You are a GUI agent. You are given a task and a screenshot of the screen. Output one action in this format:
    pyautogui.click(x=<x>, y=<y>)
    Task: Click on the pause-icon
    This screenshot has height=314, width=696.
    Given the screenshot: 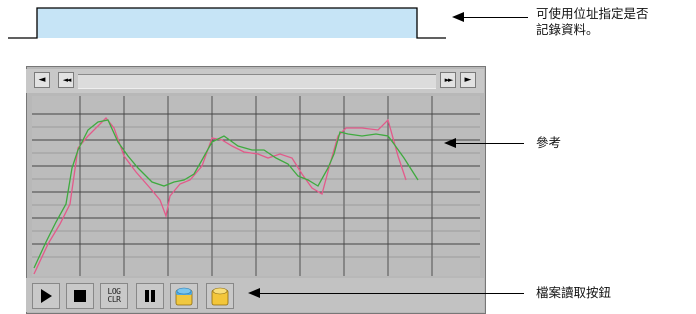 What is the action you would take?
    pyautogui.click(x=150, y=296)
    